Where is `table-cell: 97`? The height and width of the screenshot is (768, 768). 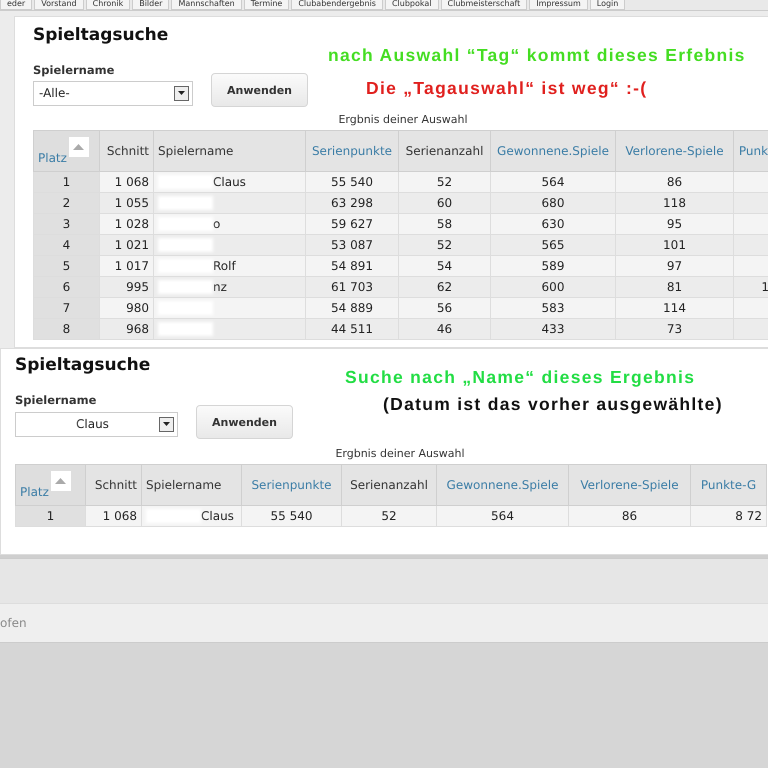 table-cell: 97 is located at coordinates (675, 266).